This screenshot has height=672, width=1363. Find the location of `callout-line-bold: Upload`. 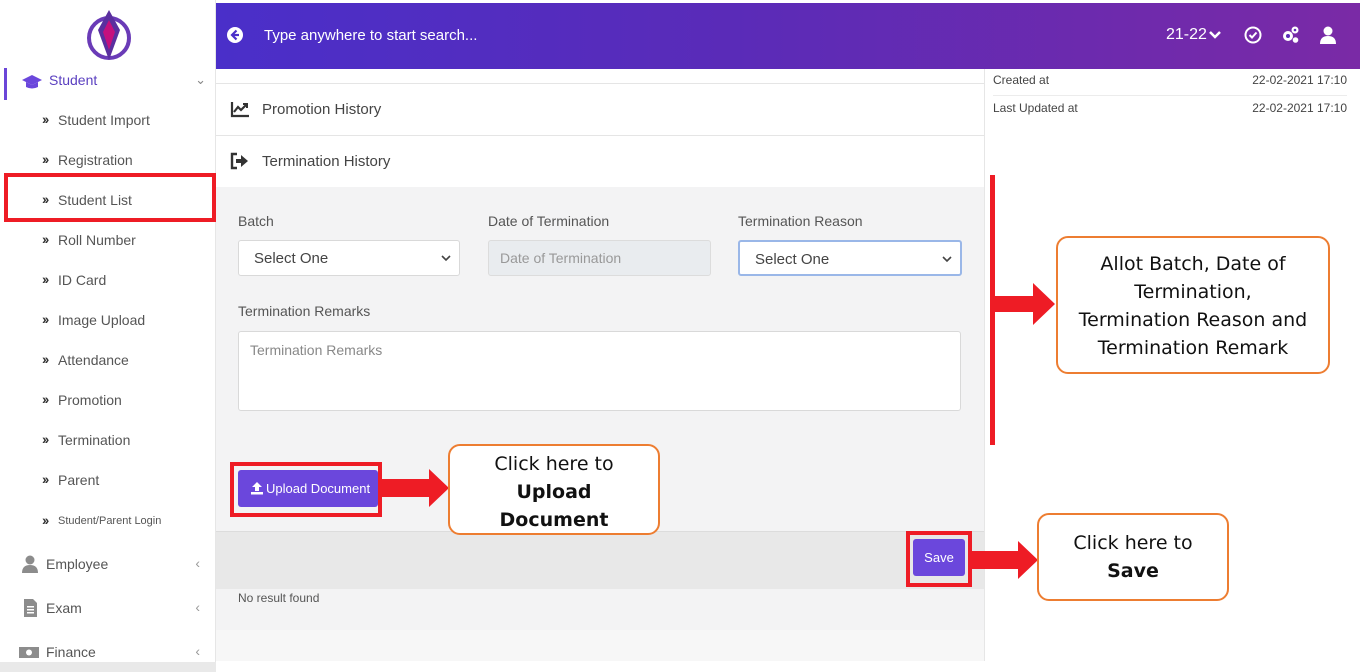

callout-line-bold: Upload is located at coordinates (554, 492).